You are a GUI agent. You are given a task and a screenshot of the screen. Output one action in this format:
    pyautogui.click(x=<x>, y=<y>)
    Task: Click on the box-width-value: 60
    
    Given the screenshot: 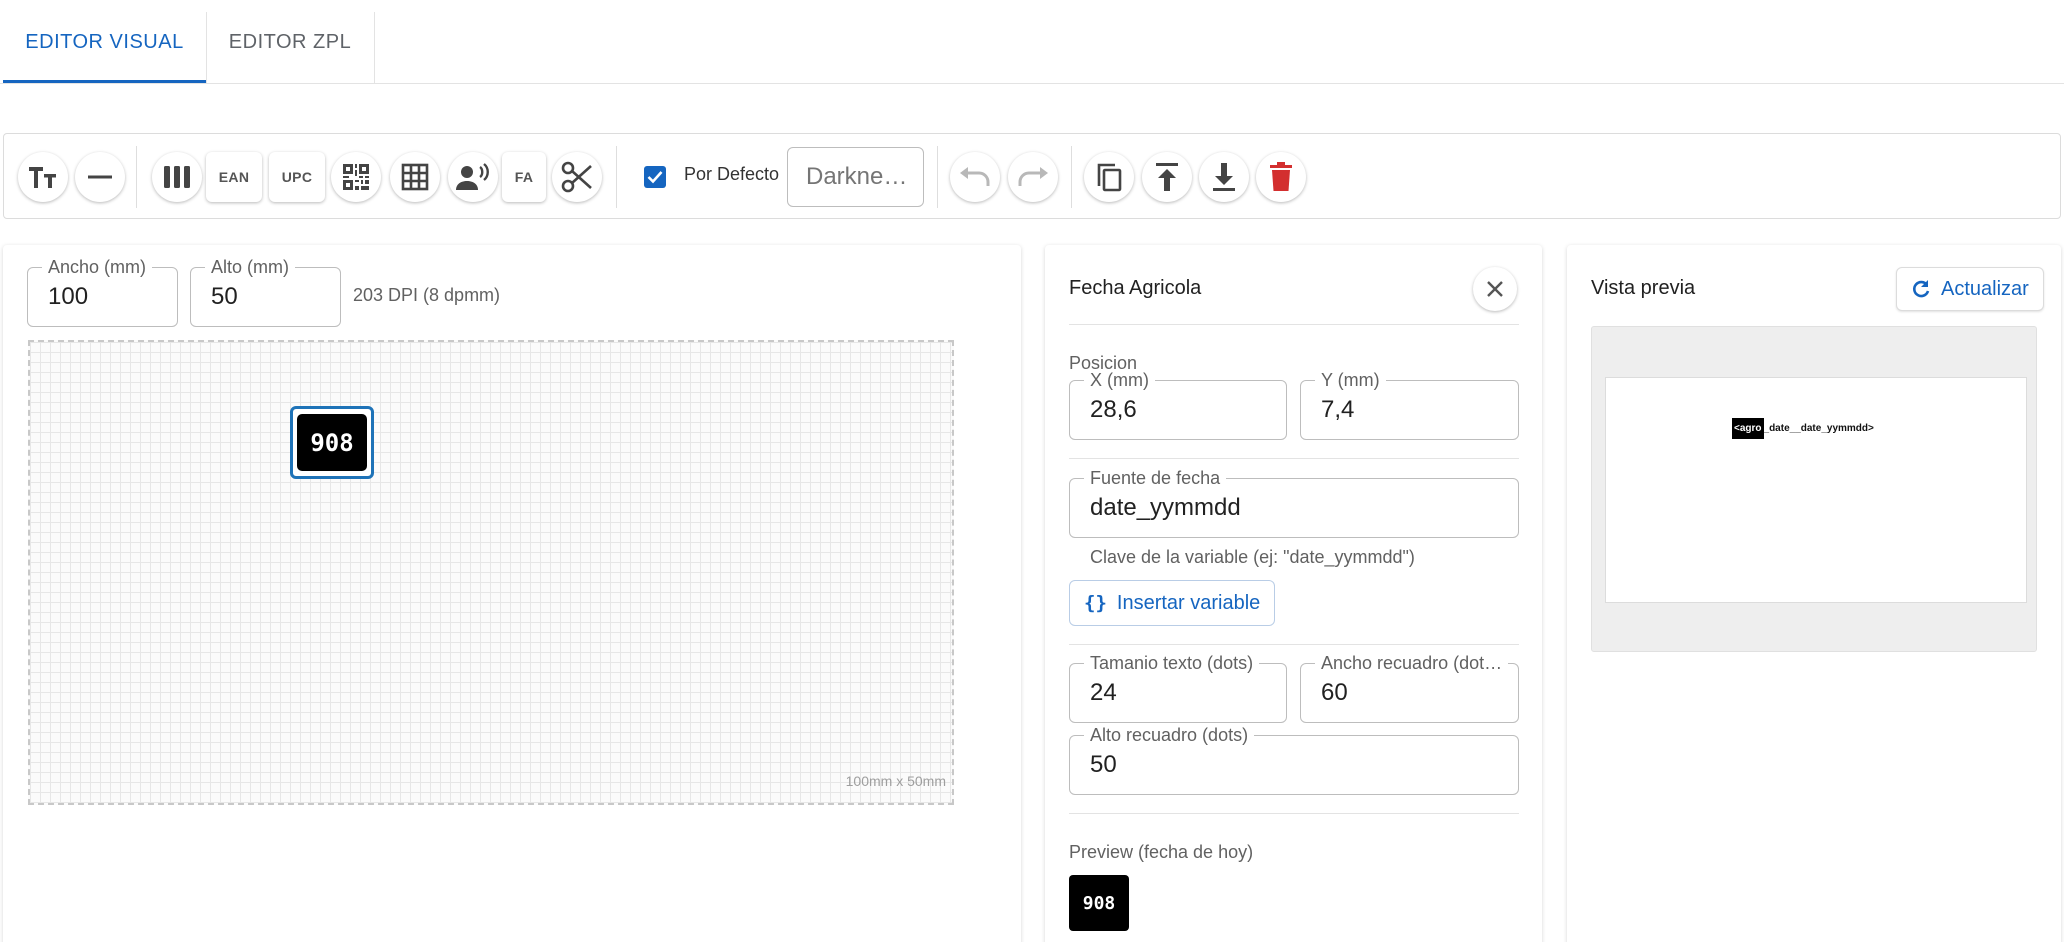 What is the action you would take?
    pyautogui.click(x=1334, y=692)
    